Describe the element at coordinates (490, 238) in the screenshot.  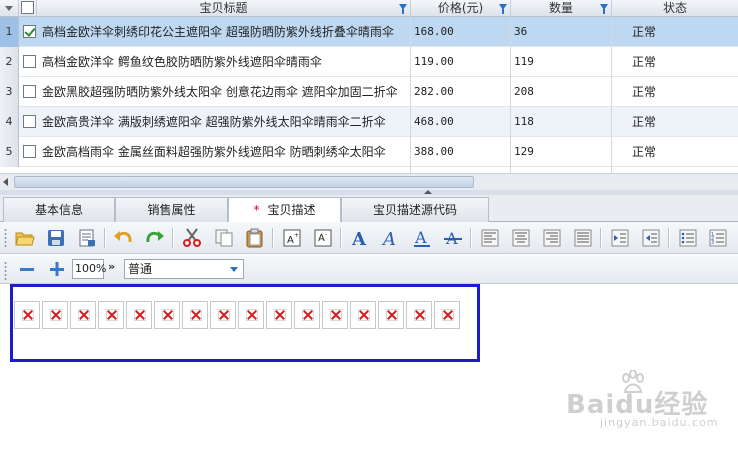
I see `align-left-button` at that location.